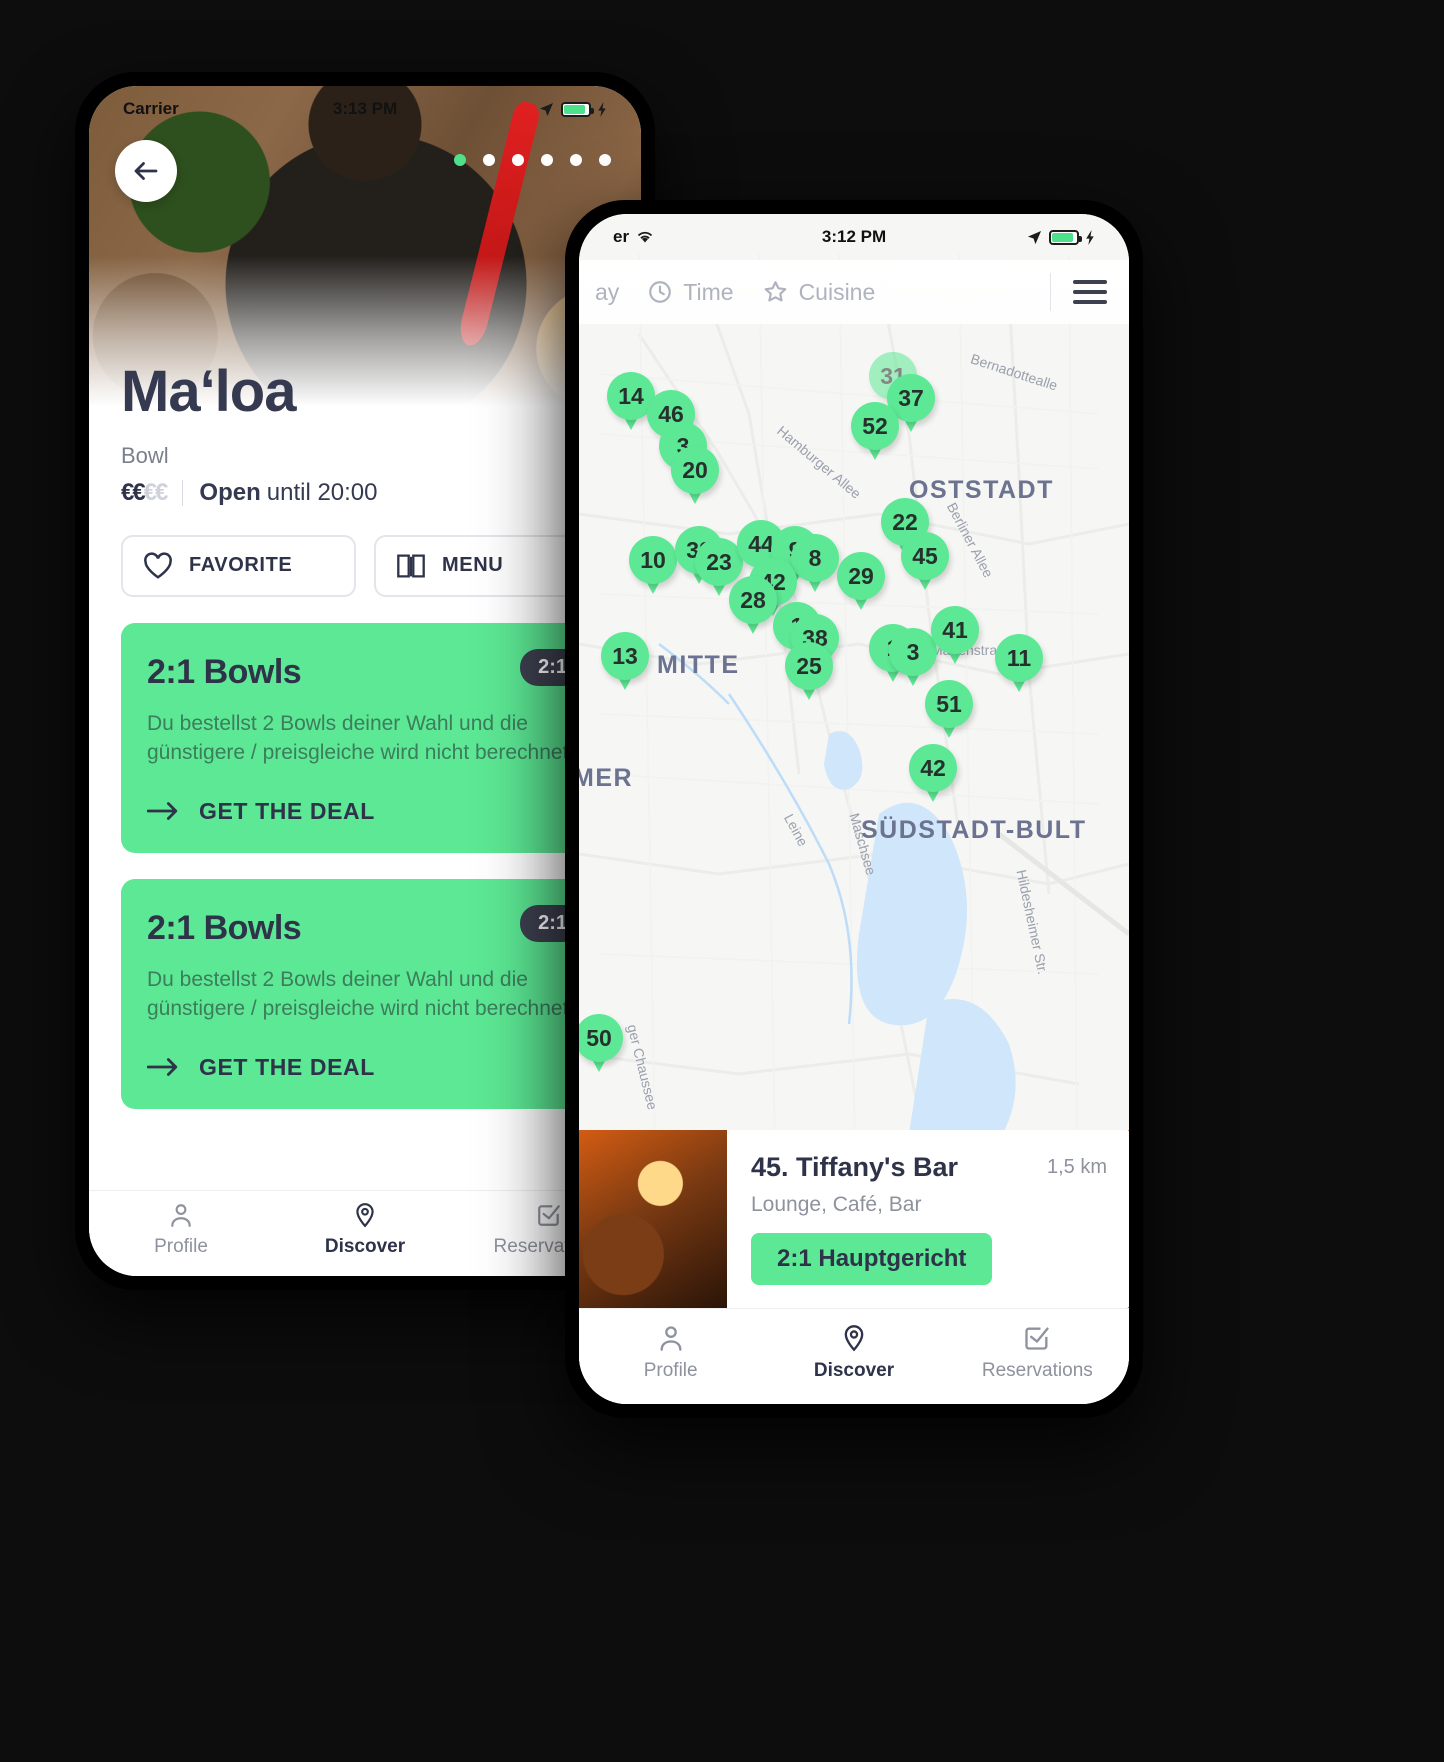 The height and width of the screenshot is (1762, 1444). Describe the element at coordinates (151, 108) in the screenshot. I see `carrier-label: Carrier` at that location.